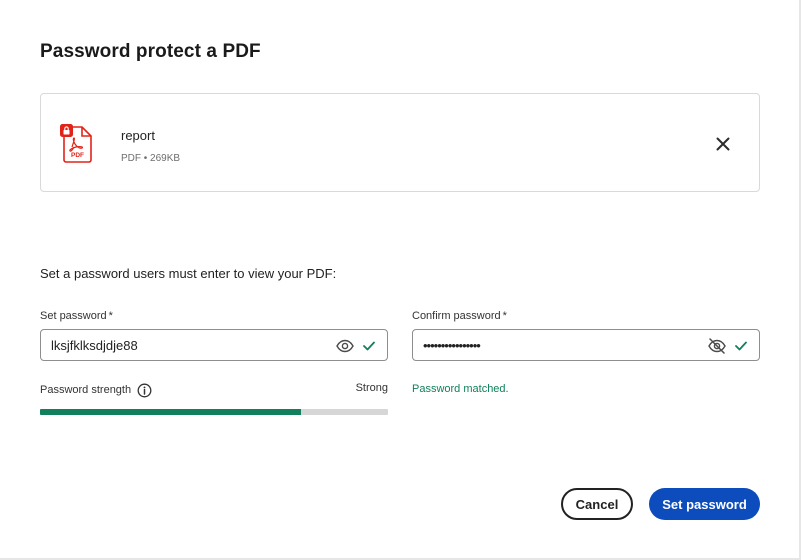  Describe the element at coordinates (456, 316) in the screenshot. I see `confirm-password-label-text: Confirm password` at that location.